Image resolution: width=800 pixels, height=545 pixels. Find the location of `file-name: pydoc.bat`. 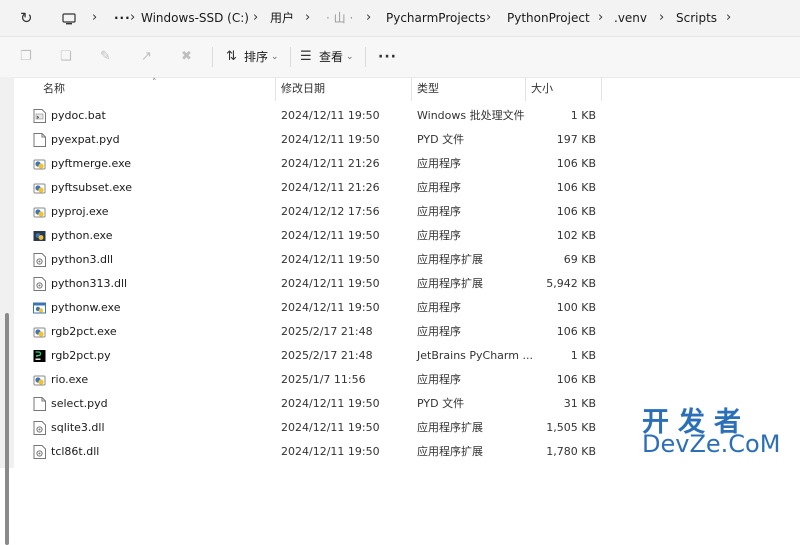

file-name: pydoc.bat is located at coordinates (78, 115).